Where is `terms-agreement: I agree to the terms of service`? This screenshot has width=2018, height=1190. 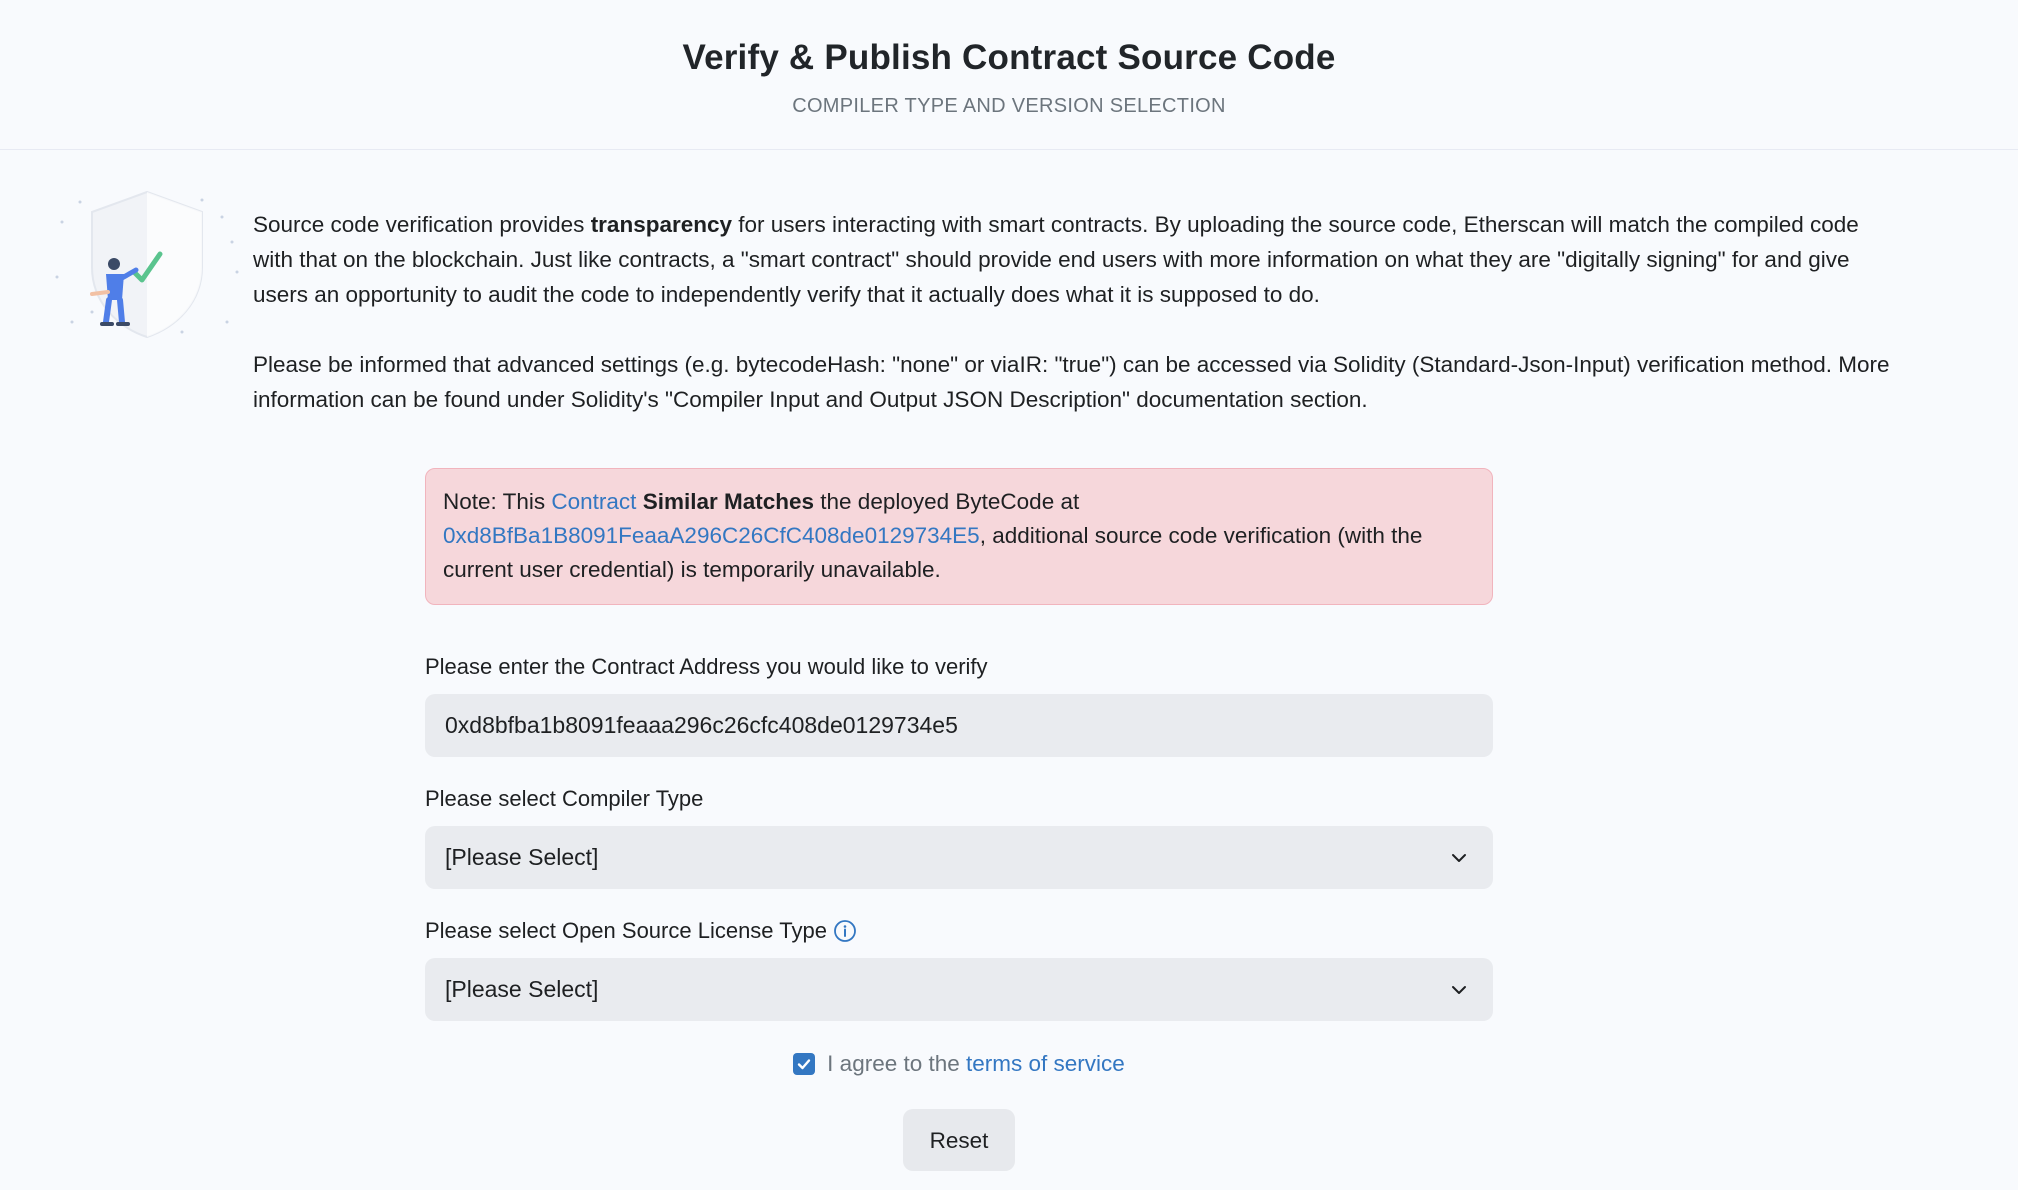
terms-agreement: I agree to the terms of service is located at coordinates (959, 1064).